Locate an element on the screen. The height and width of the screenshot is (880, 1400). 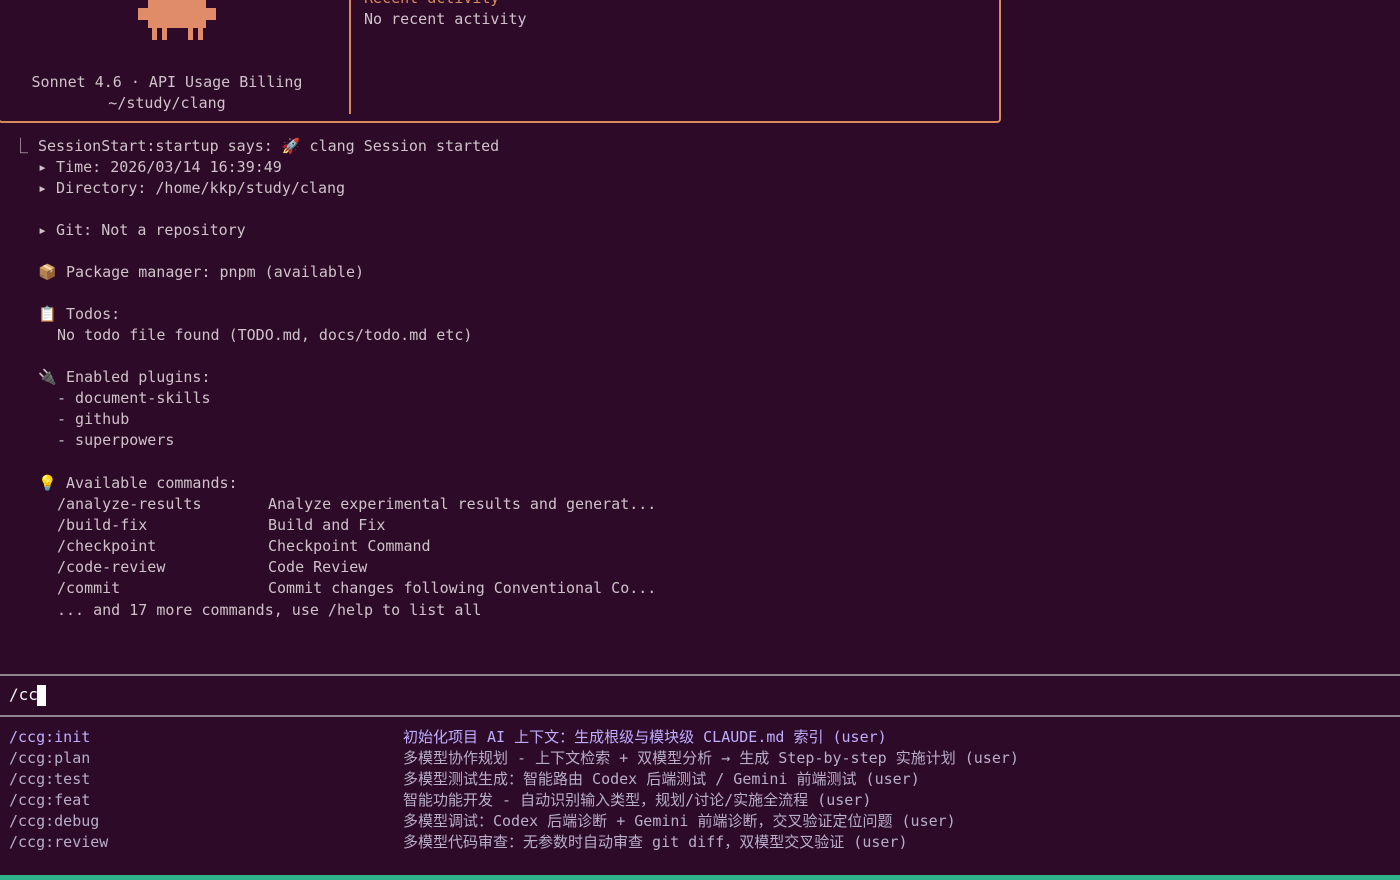
plug-icon: 🔌 is located at coordinates (47, 377).